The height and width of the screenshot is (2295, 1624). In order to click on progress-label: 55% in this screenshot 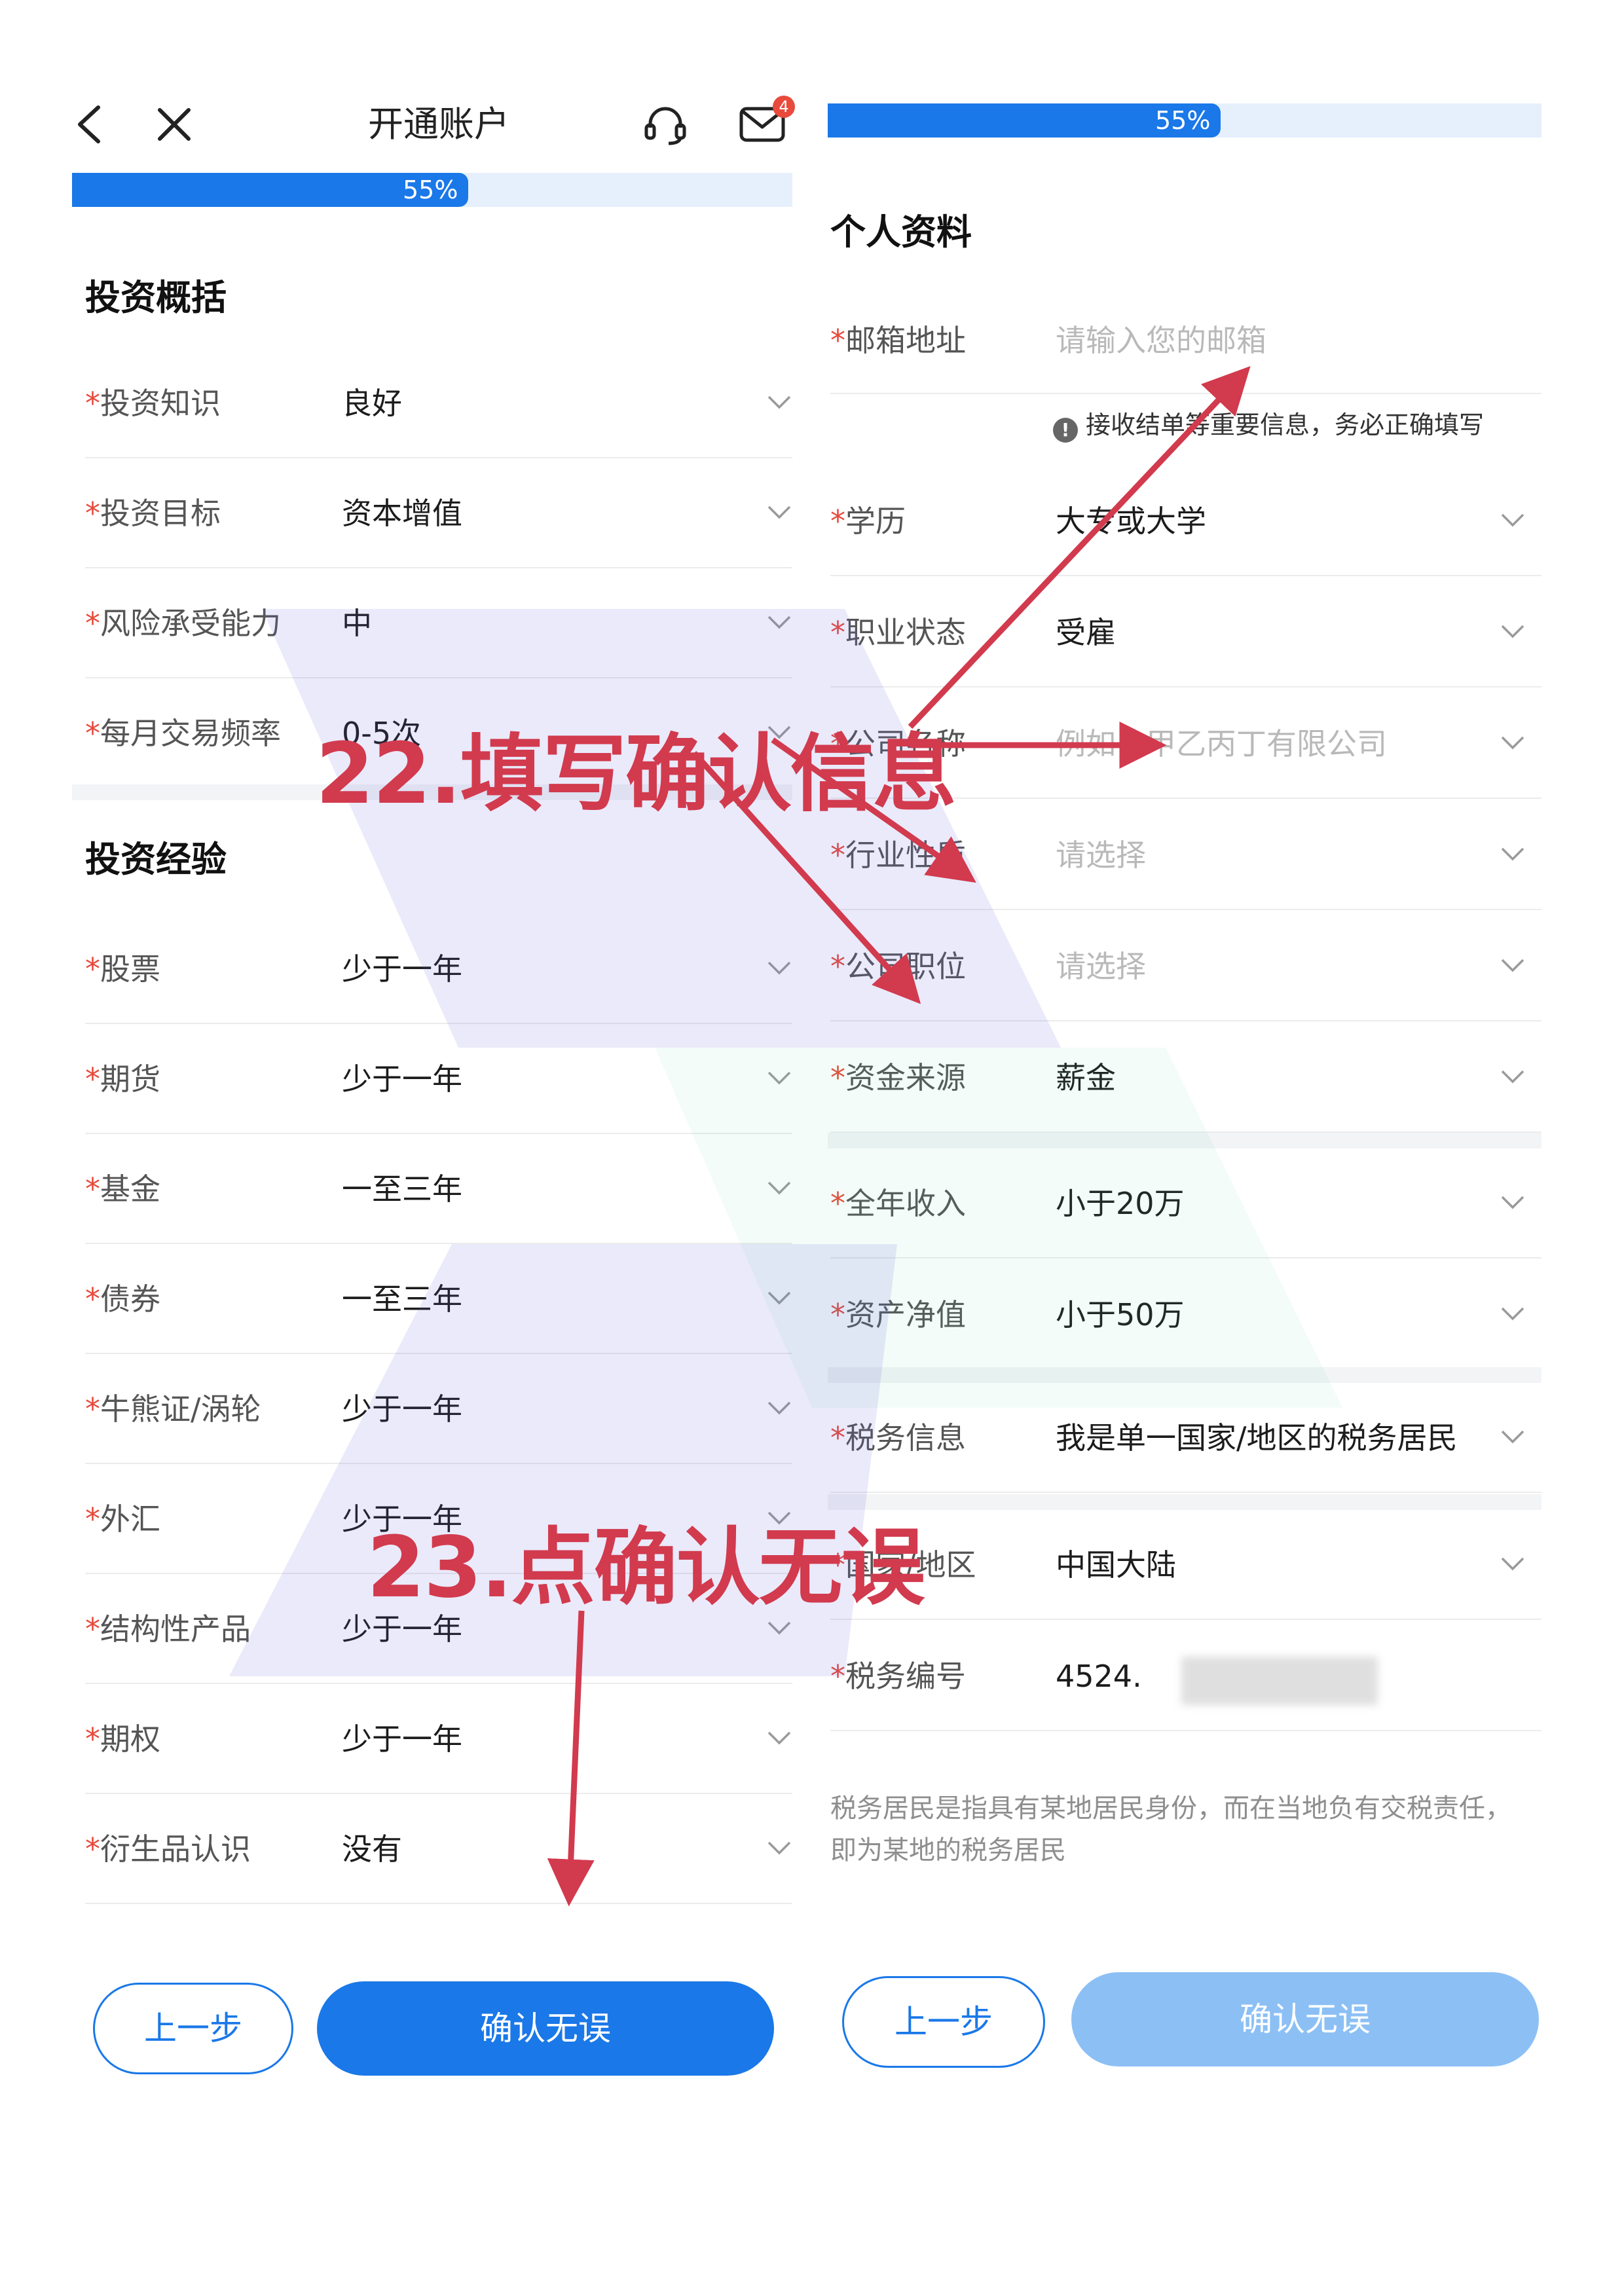, I will do `click(1183, 120)`.